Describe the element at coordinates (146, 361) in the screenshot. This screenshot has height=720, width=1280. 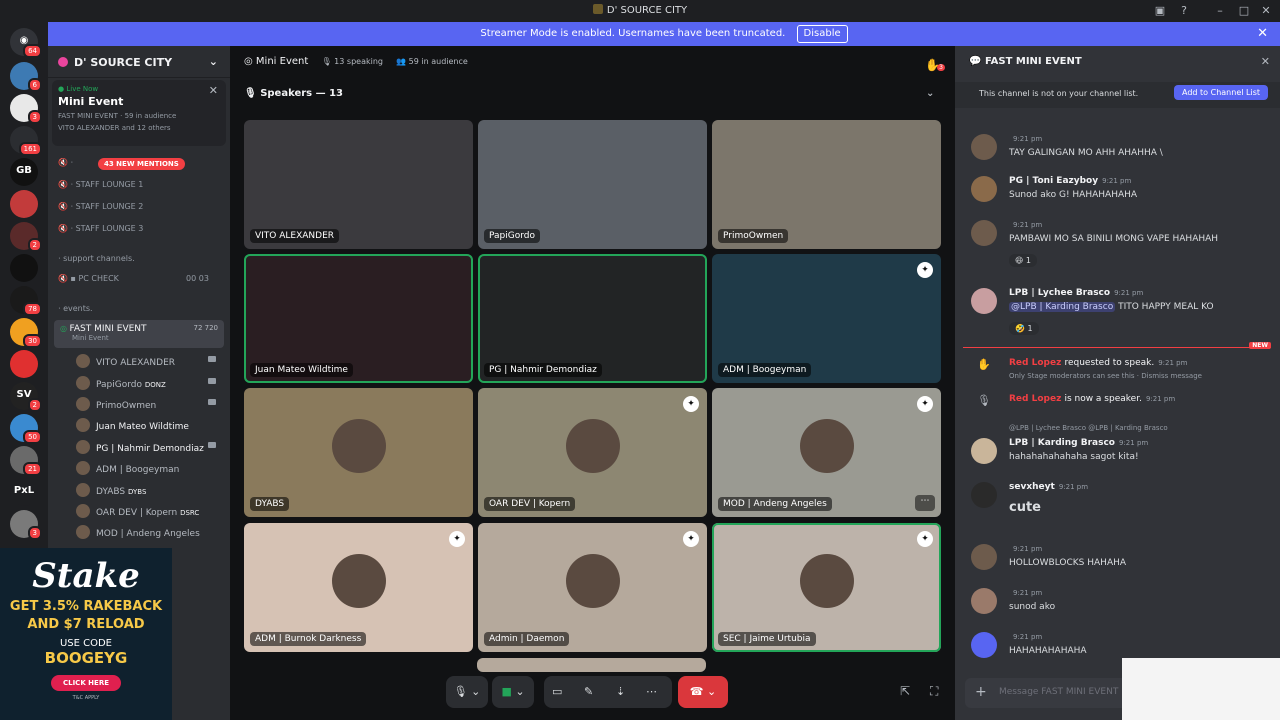
I see `member-item: VITO ALEXANDER` at that location.